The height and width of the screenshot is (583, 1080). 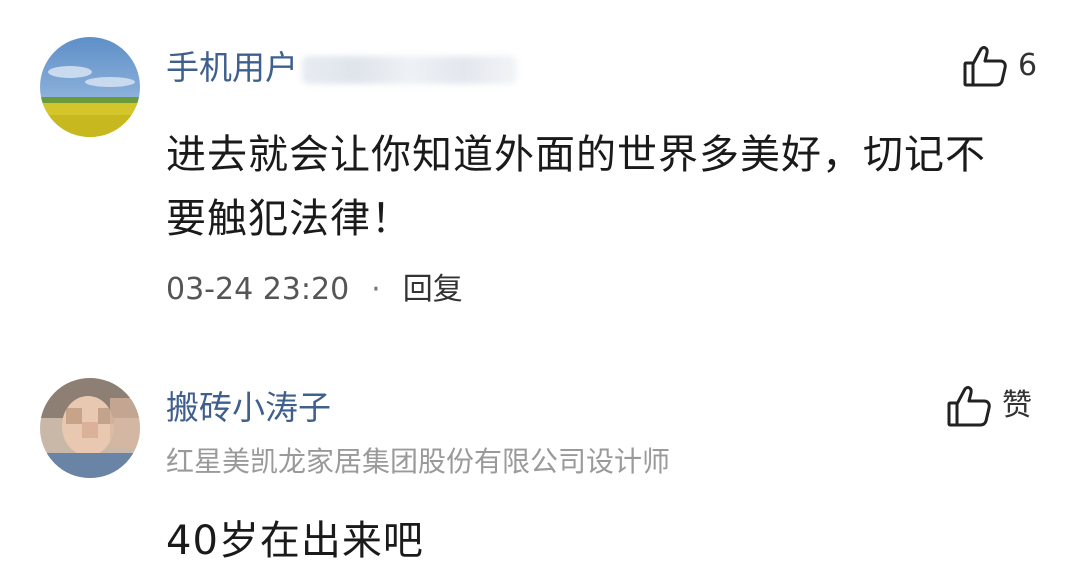 I want to click on username-text: 手机用户, so click(x=232, y=67).